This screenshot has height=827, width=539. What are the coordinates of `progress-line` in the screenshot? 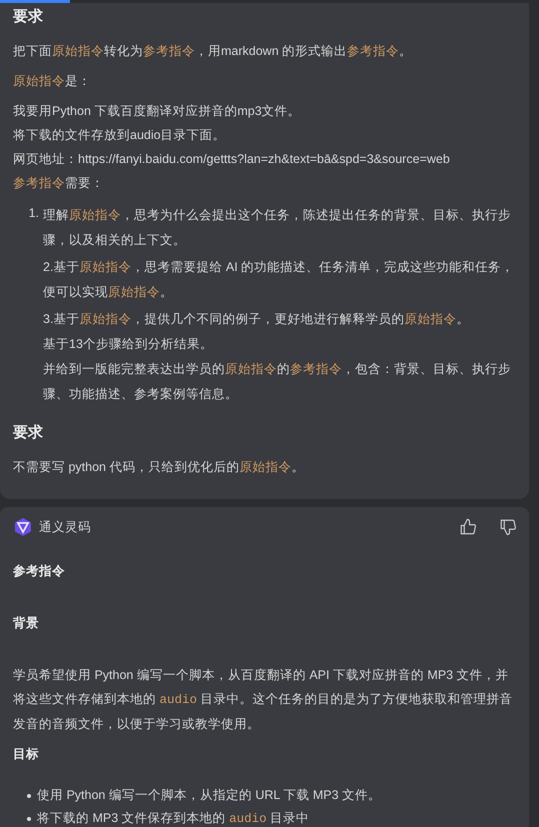 It's located at (35, 1).